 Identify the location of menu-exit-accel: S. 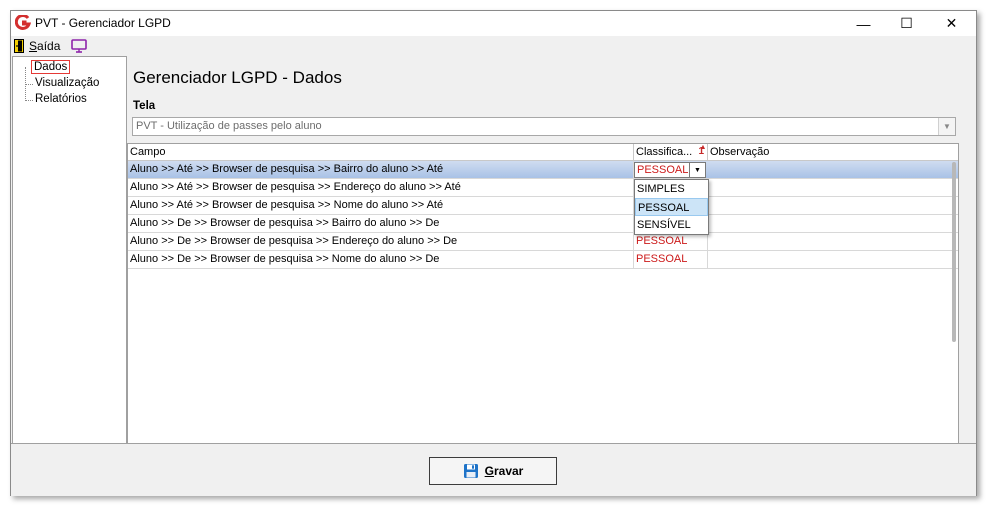
(33, 46).